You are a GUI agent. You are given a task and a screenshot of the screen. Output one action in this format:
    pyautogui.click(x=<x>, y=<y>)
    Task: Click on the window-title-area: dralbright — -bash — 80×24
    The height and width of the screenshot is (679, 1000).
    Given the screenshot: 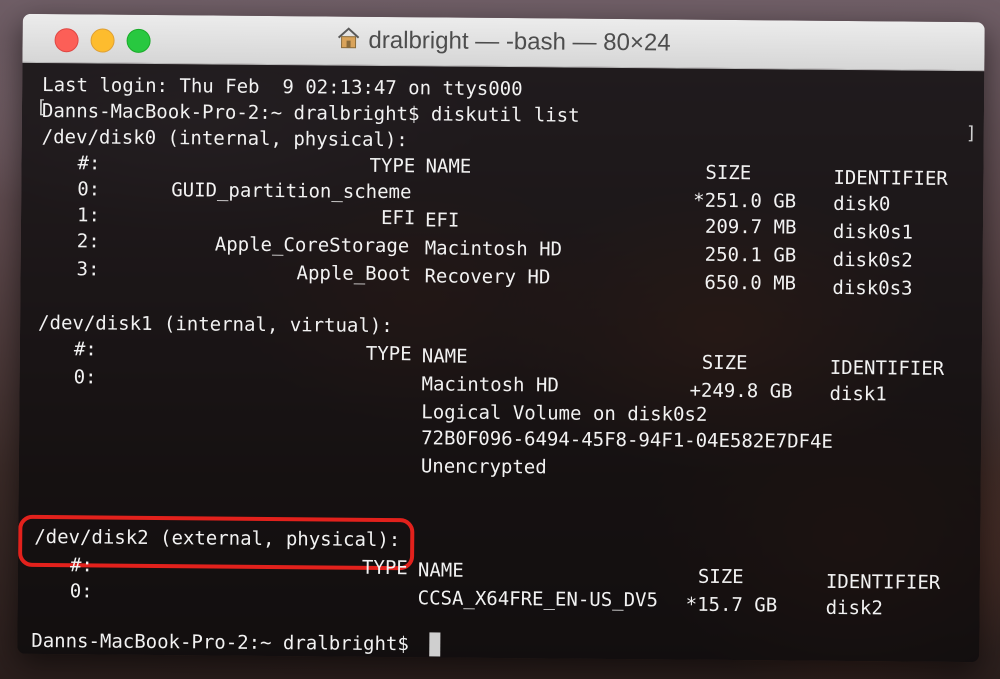 What is the action you would take?
    pyautogui.click(x=503, y=43)
    